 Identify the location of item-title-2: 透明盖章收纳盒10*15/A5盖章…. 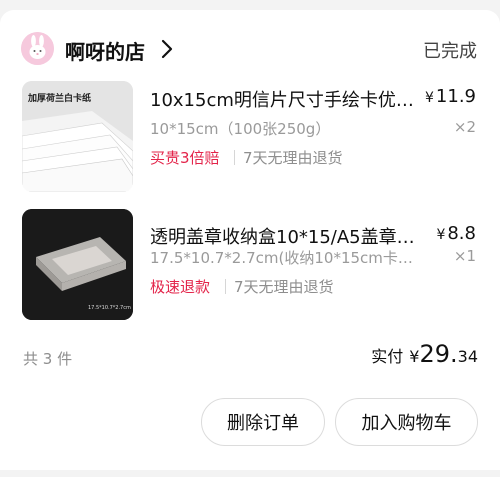
(288, 236).